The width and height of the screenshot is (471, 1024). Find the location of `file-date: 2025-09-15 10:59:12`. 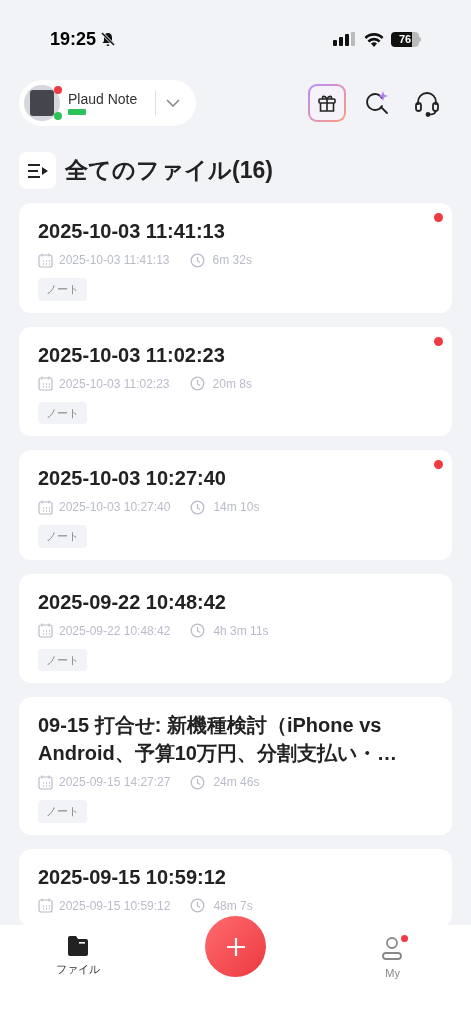

file-date: 2025-09-15 10:59:12 is located at coordinates (115, 906).